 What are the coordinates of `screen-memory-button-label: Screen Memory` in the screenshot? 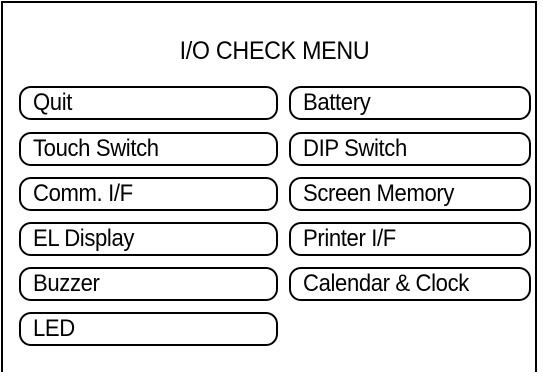 It's located at (379, 193).